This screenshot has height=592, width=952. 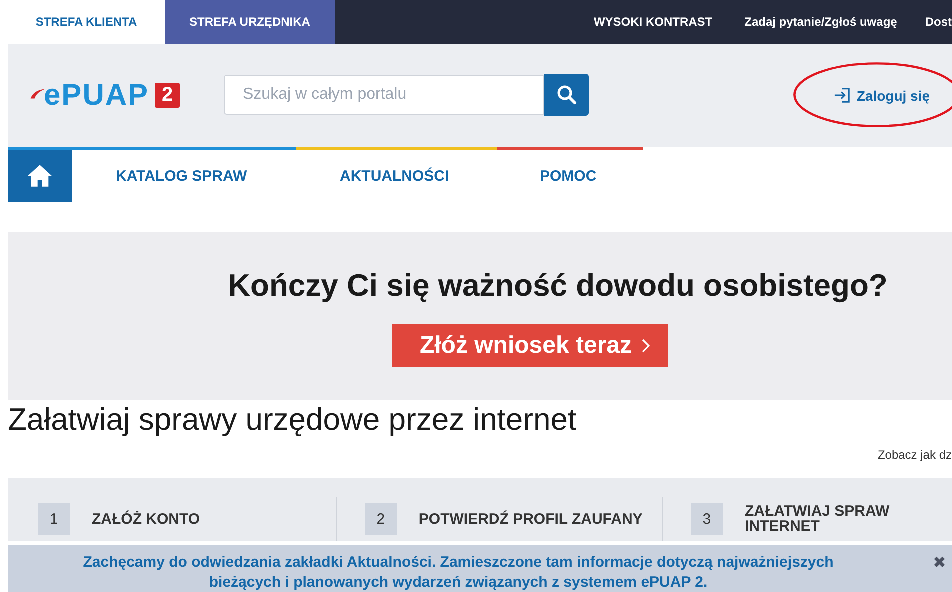 I want to click on zone-tab: STREFA URZĘDNIKA, so click(x=250, y=22).